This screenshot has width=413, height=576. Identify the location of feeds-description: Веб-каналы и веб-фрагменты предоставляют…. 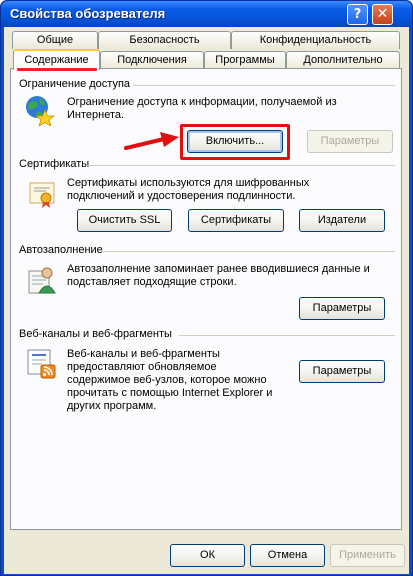
(170, 380).